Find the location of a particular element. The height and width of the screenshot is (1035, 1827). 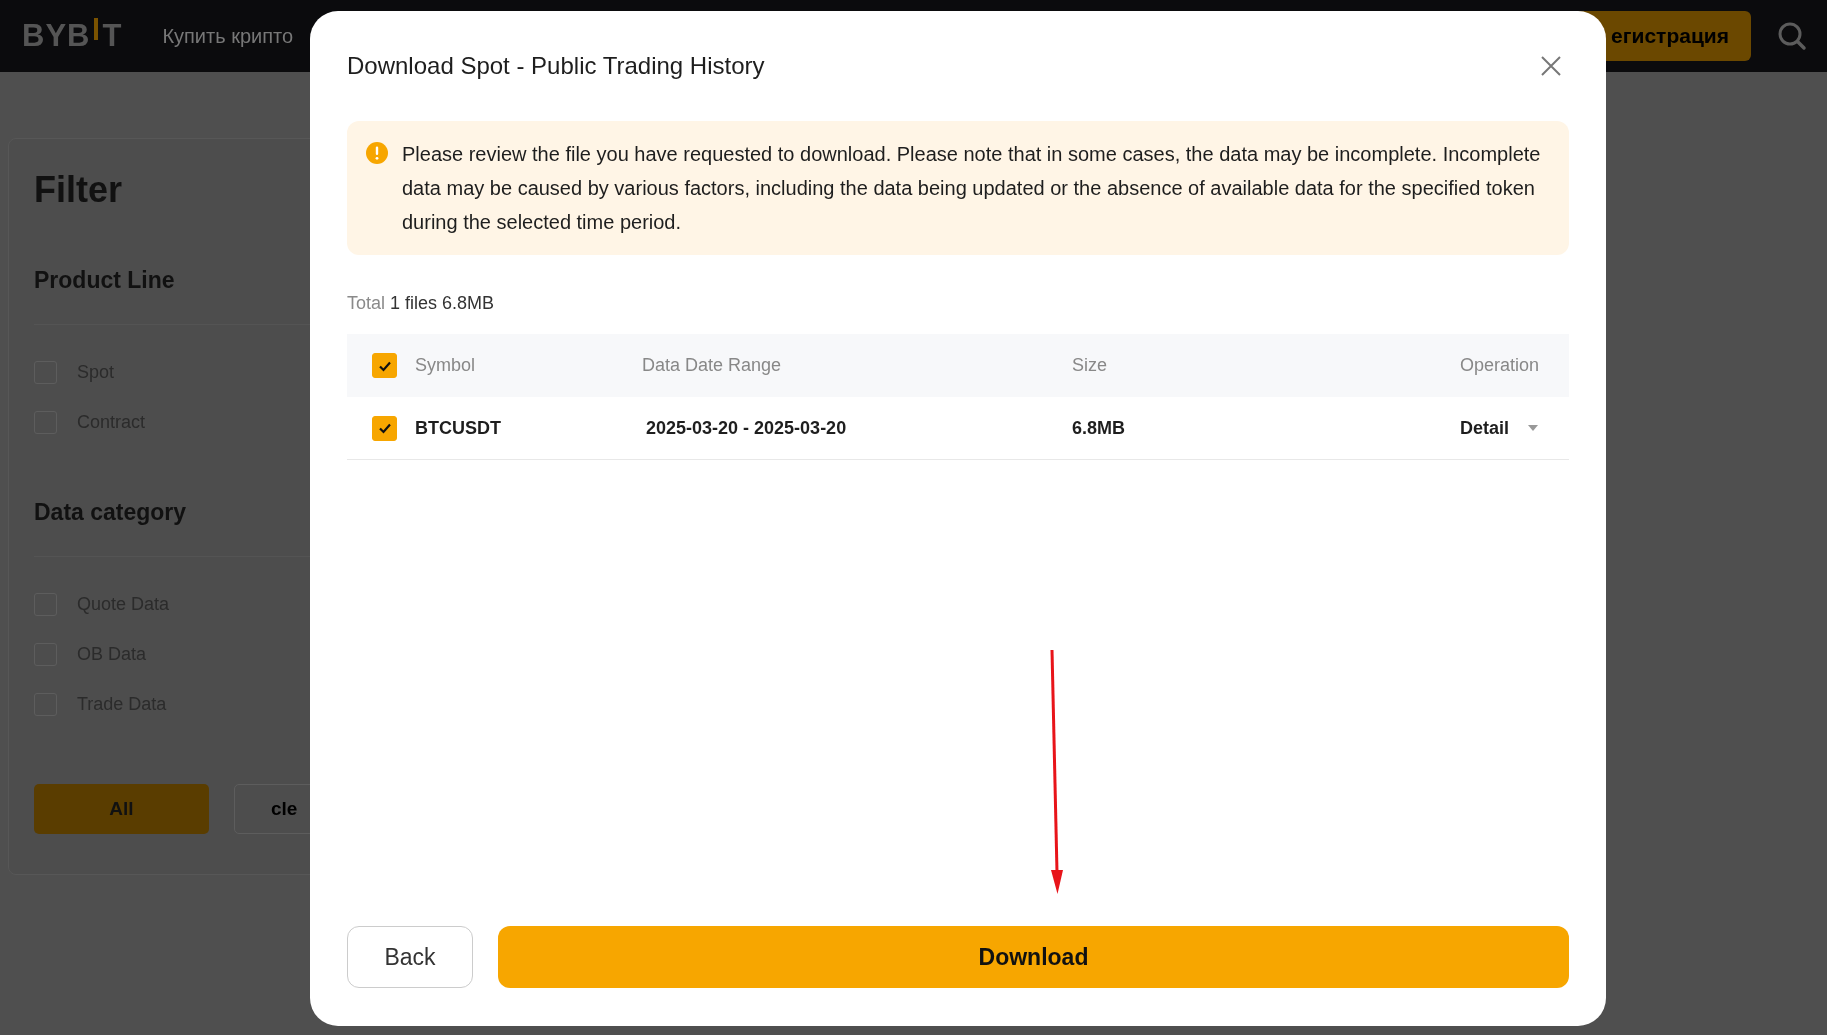

select-all-checkbox is located at coordinates (384, 365).